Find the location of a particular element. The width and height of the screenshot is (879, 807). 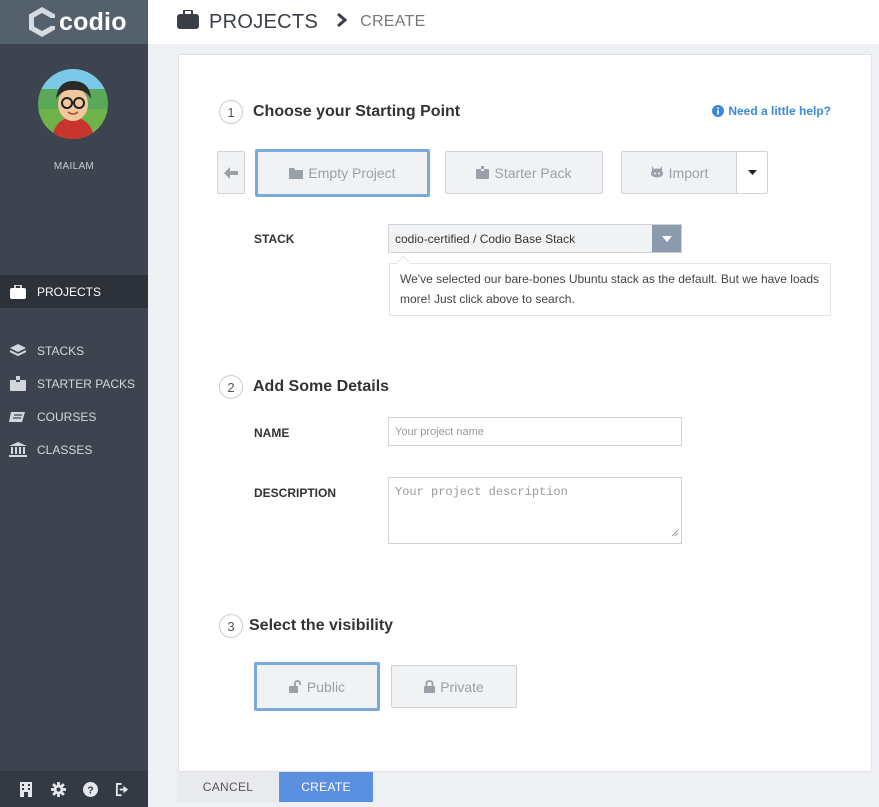

info-icon is located at coordinates (718, 111).